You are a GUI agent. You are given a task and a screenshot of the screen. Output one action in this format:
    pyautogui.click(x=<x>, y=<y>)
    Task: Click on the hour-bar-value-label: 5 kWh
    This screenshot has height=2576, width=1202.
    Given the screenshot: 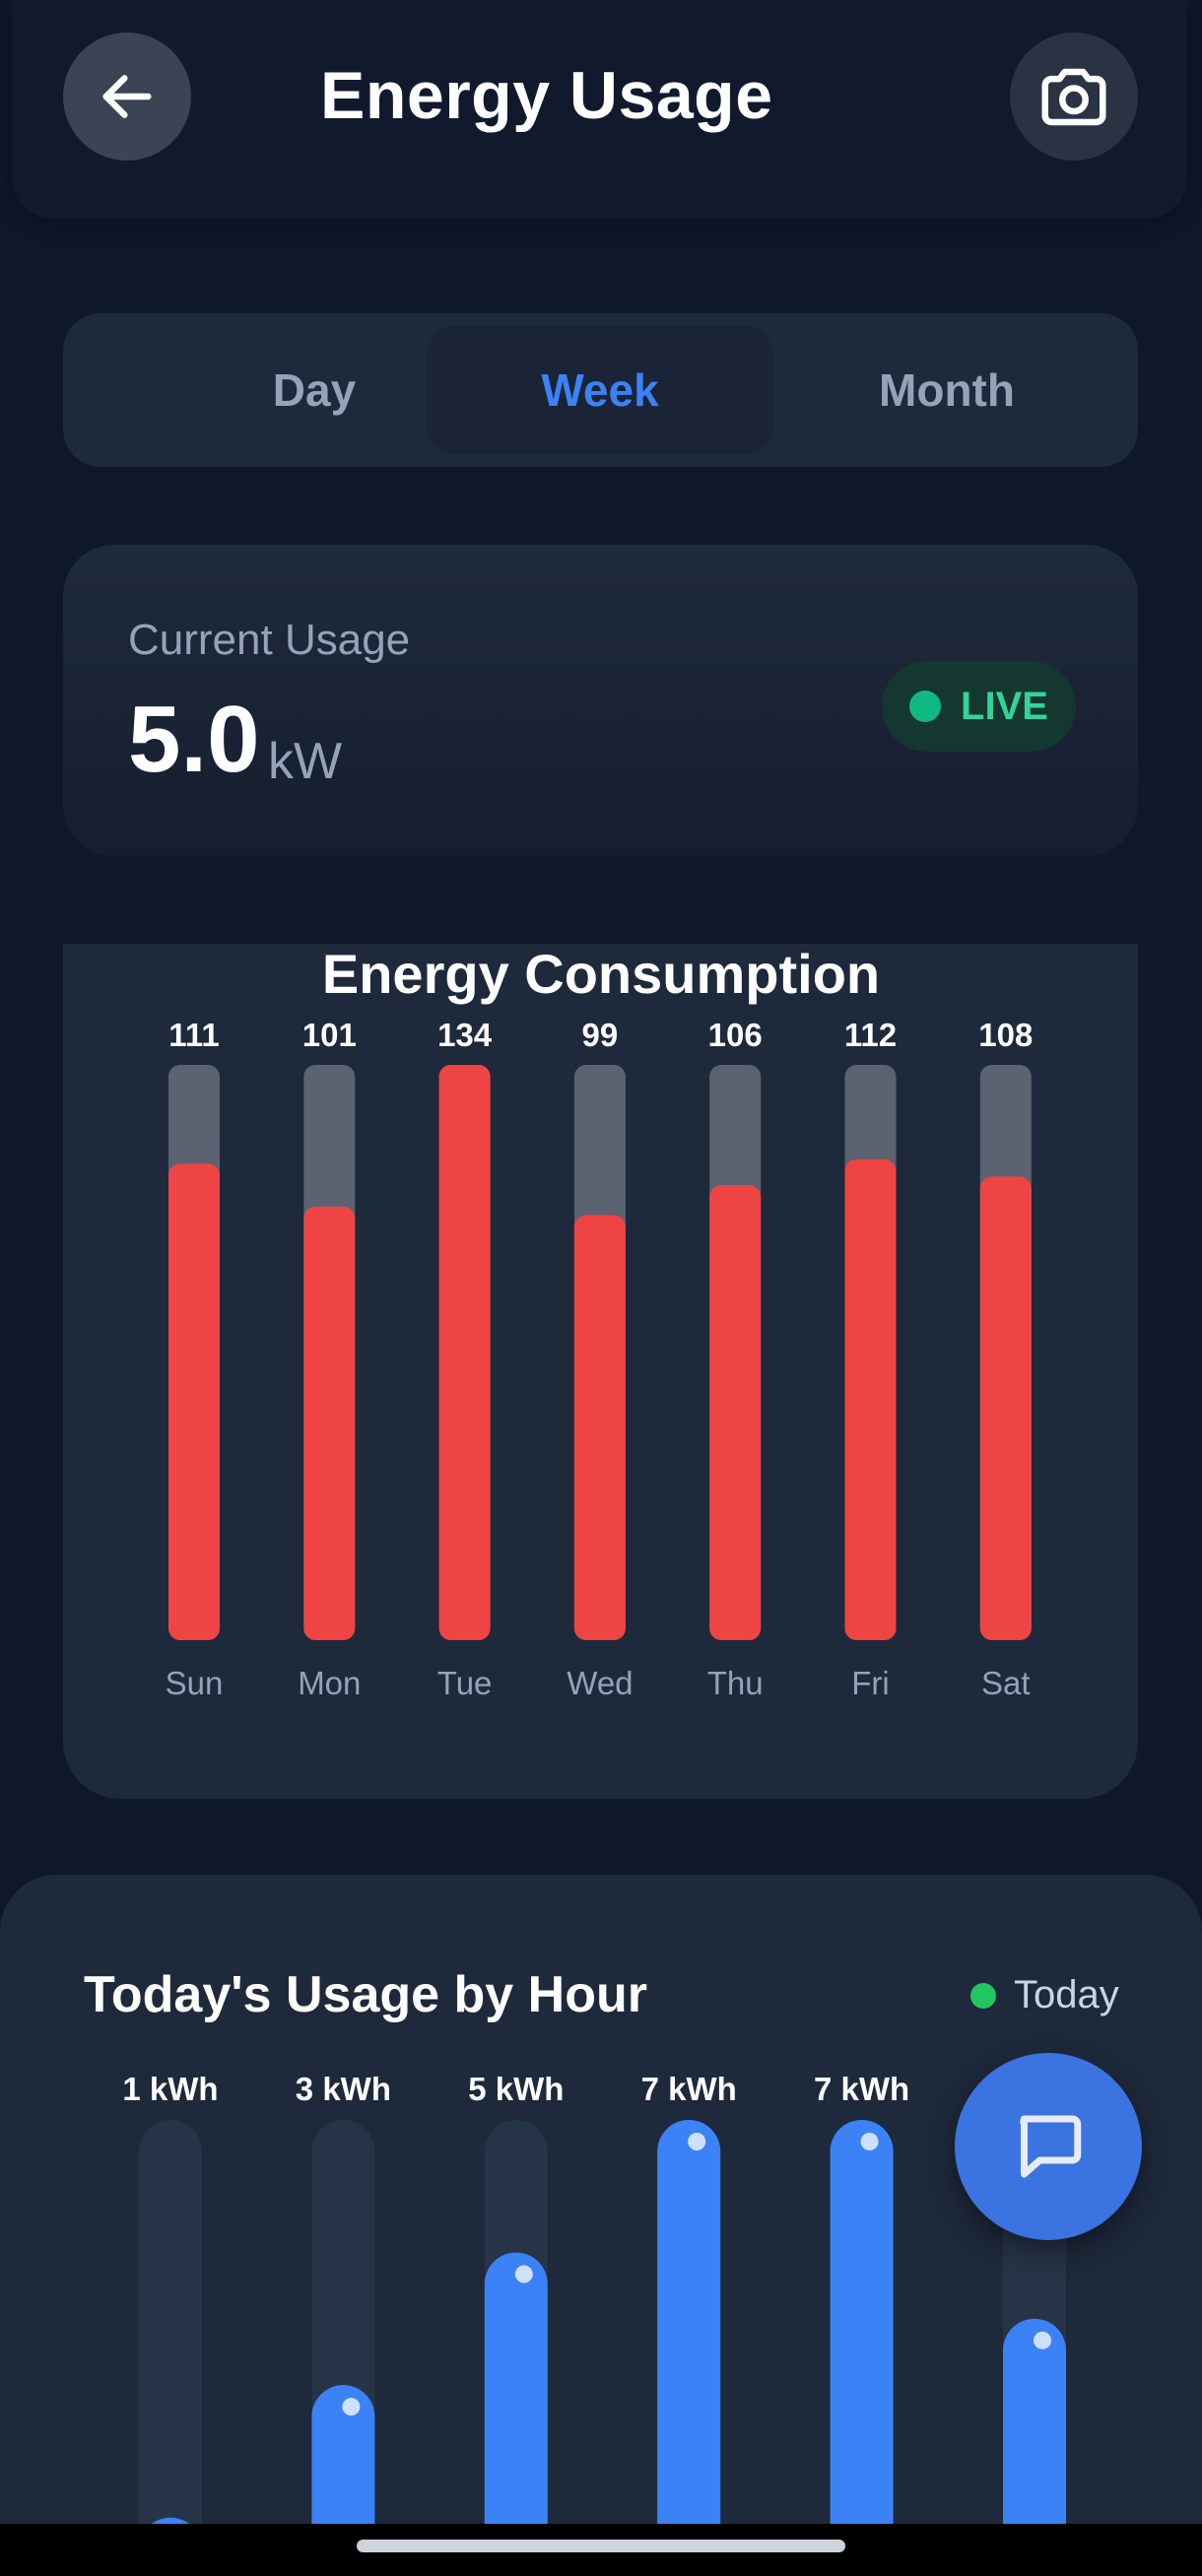 What is the action you would take?
    pyautogui.click(x=516, y=2089)
    